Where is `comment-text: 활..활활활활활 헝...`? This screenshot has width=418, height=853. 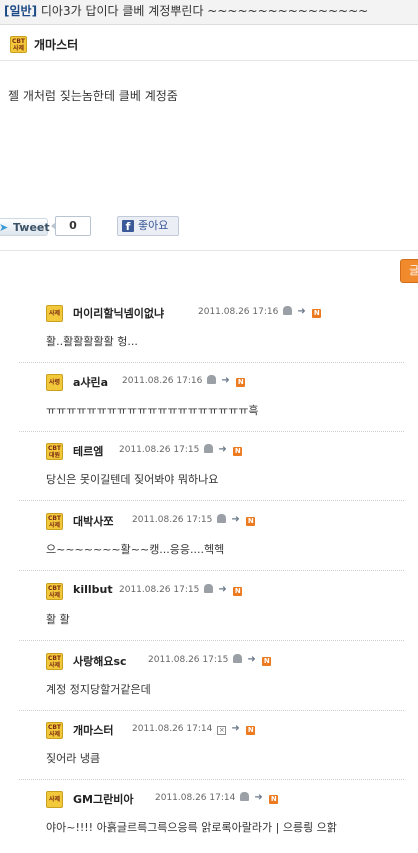 comment-text: 활..활활활활활 헝... is located at coordinates (92, 341).